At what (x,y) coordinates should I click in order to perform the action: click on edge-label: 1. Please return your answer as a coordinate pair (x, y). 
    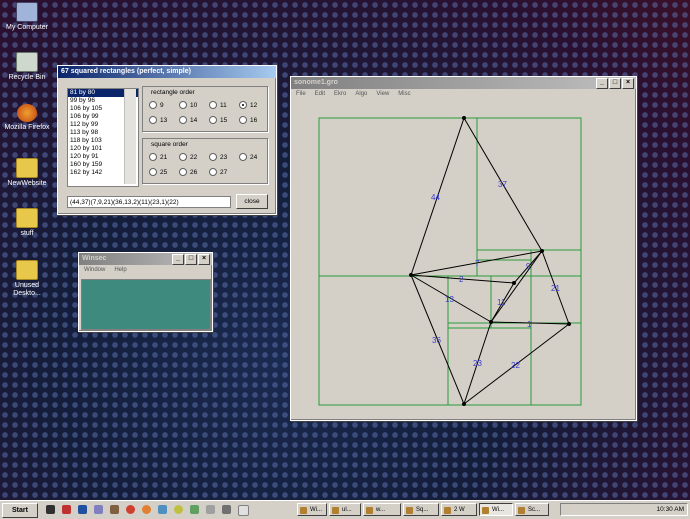
    Looking at the image, I should click on (529, 324).